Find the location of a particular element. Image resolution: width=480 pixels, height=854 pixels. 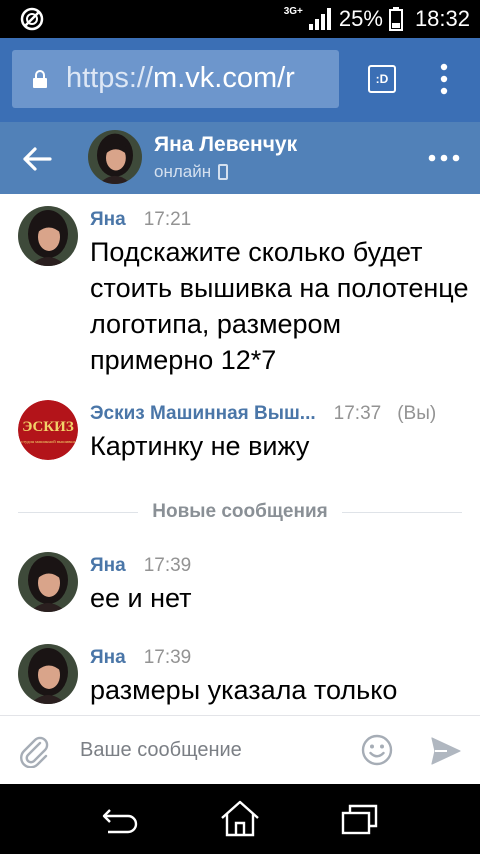

url-scheme: https:// is located at coordinates (110, 78).